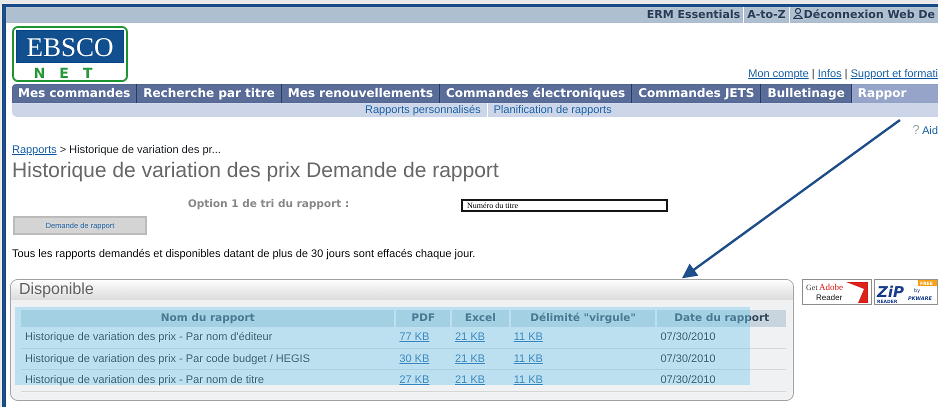 Image resolution: width=938 pixels, height=407 pixels. Describe the element at coordinates (34, 150) in the screenshot. I see `breadcrumb-link: Rapports` at that location.